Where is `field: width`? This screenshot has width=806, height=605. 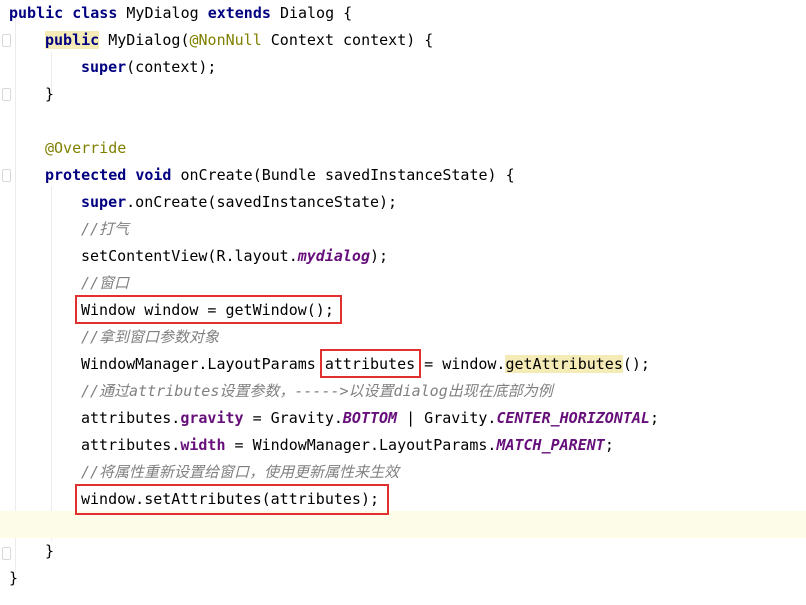 field: width is located at coordinates (203, 445).